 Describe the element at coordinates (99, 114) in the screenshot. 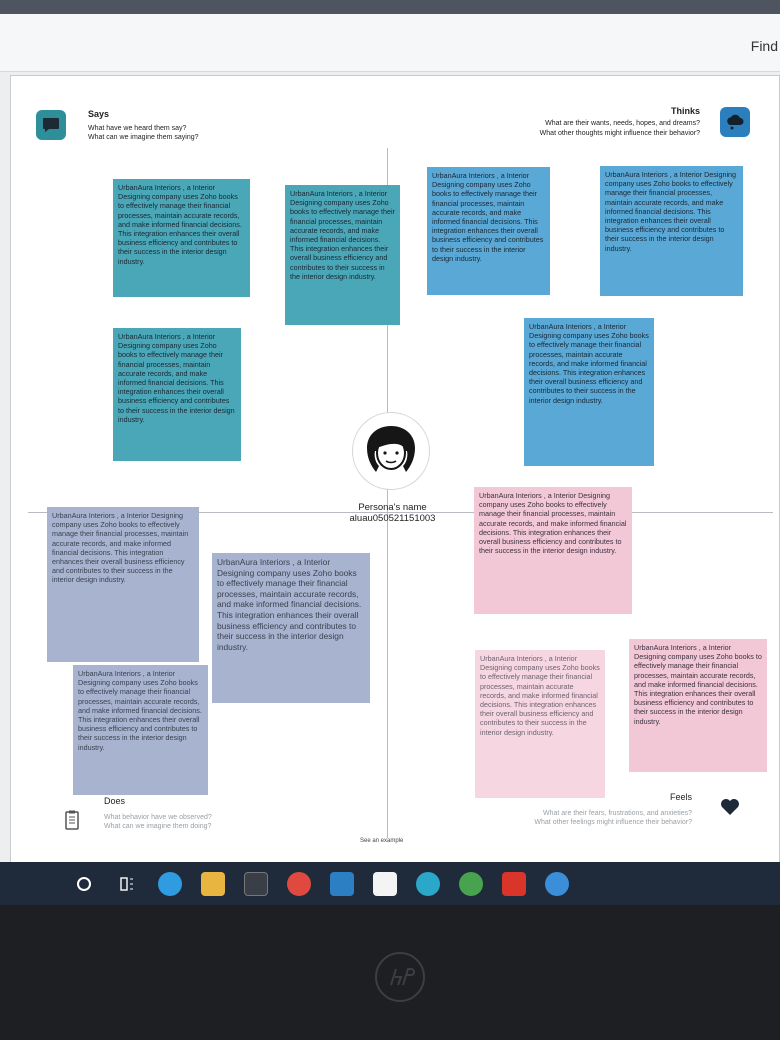

I see `says-title: Says` at that location.